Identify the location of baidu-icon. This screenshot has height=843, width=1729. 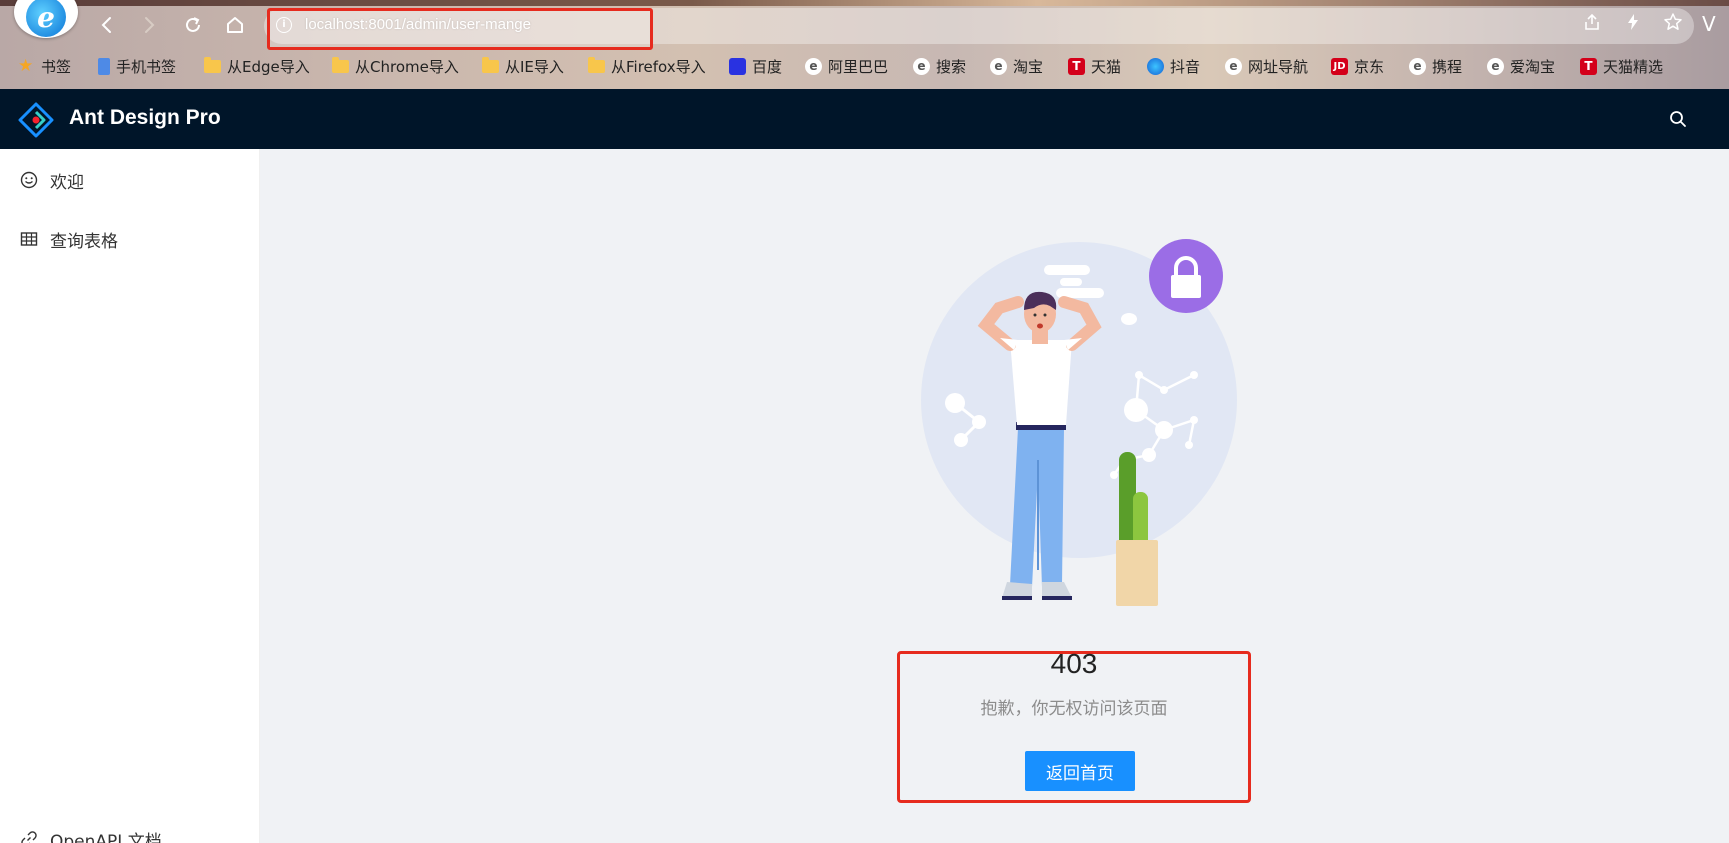
(737, 66).